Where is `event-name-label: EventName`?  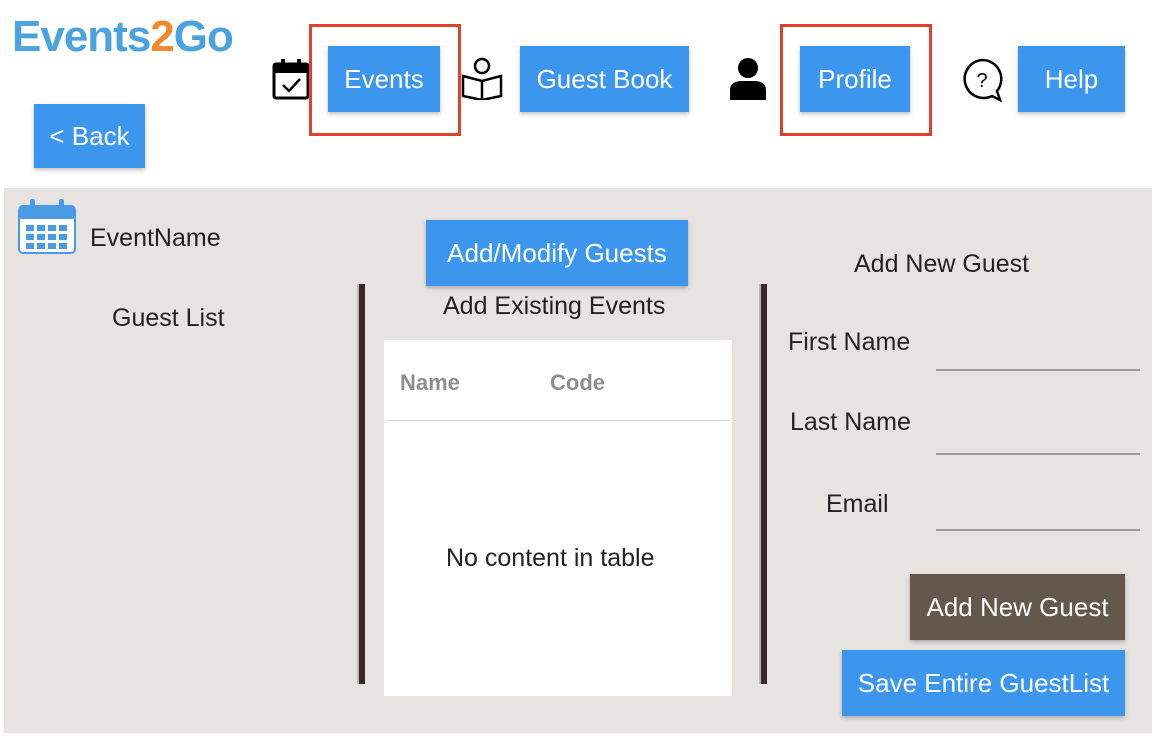 event-name-label: EventName is located at coordinates (155, 238).